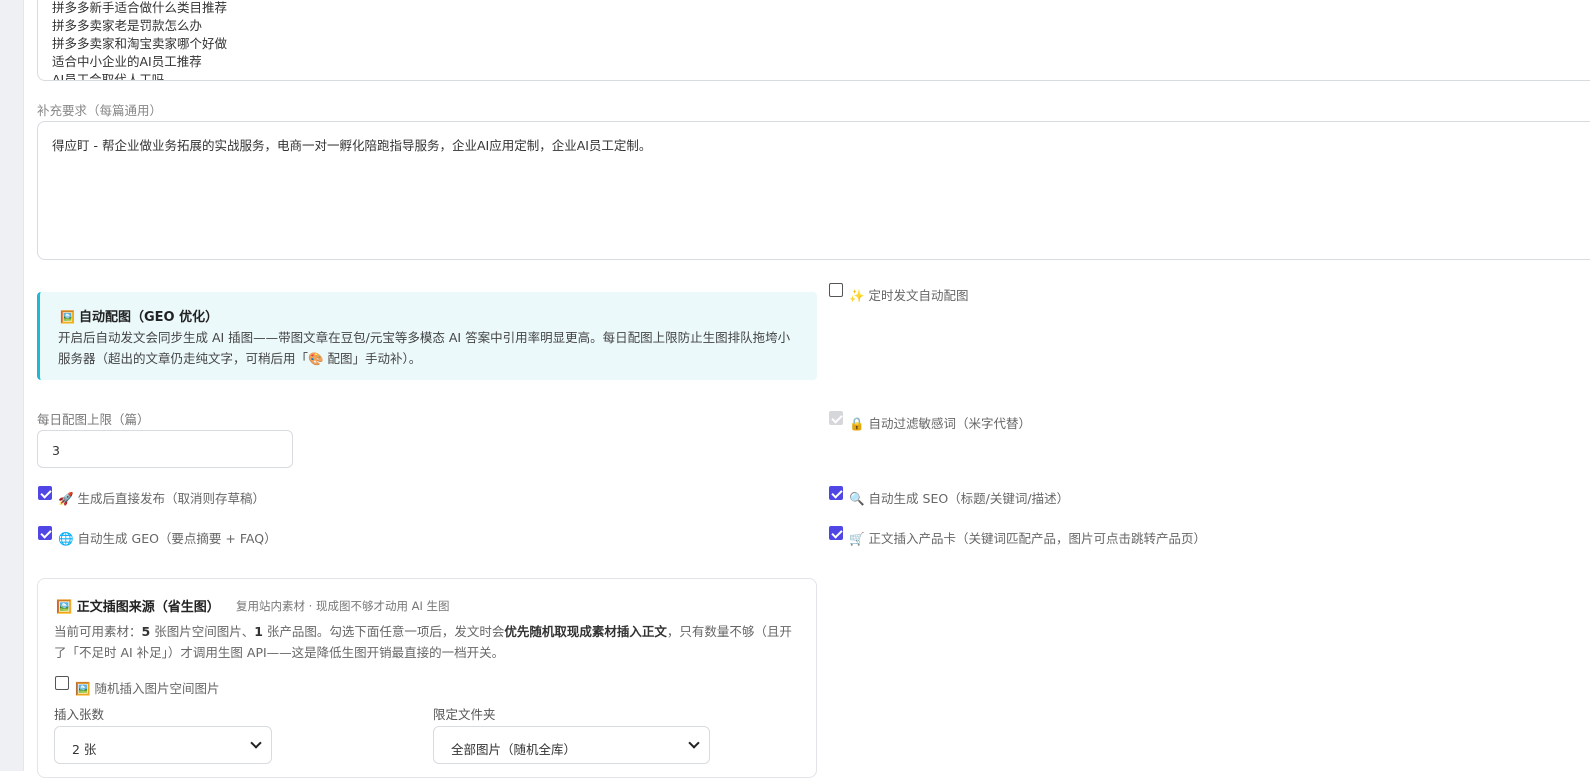  What do you see at coordinates (62, 683) in the screenshot?
I see `random-insert-checkbox` at bounding box center [62, 683].